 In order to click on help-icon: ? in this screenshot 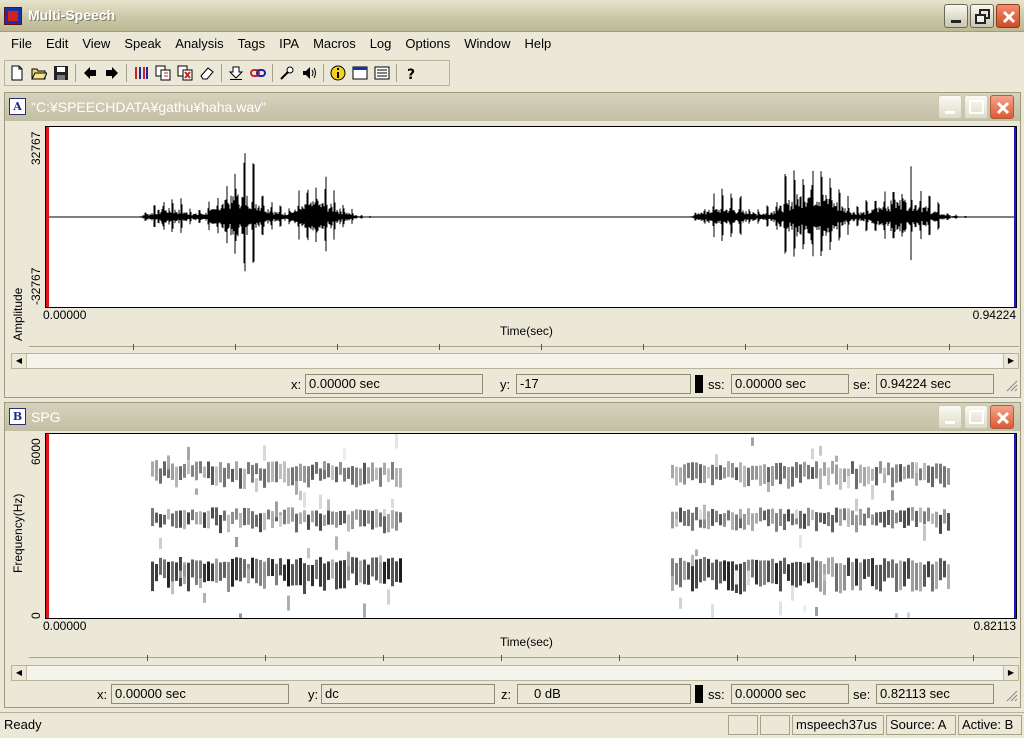, I will do `click(411, 73)`.